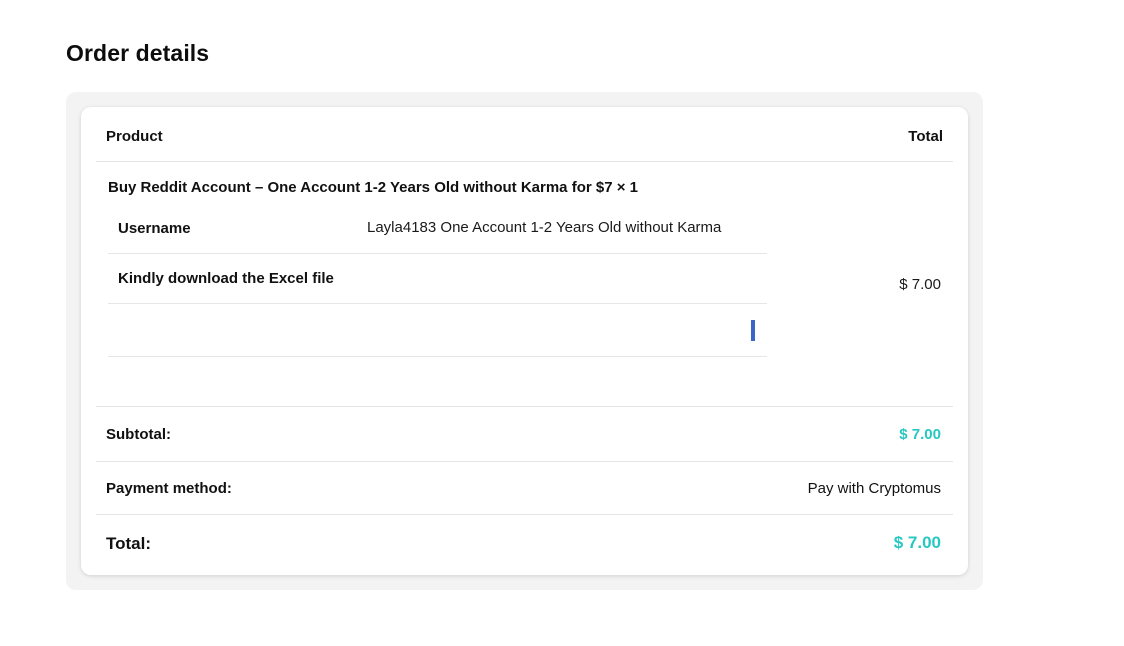  Describe the element at coordinates (920, 434) in the screenshot. I see `subtotal-value: $ 7.00` at that location.